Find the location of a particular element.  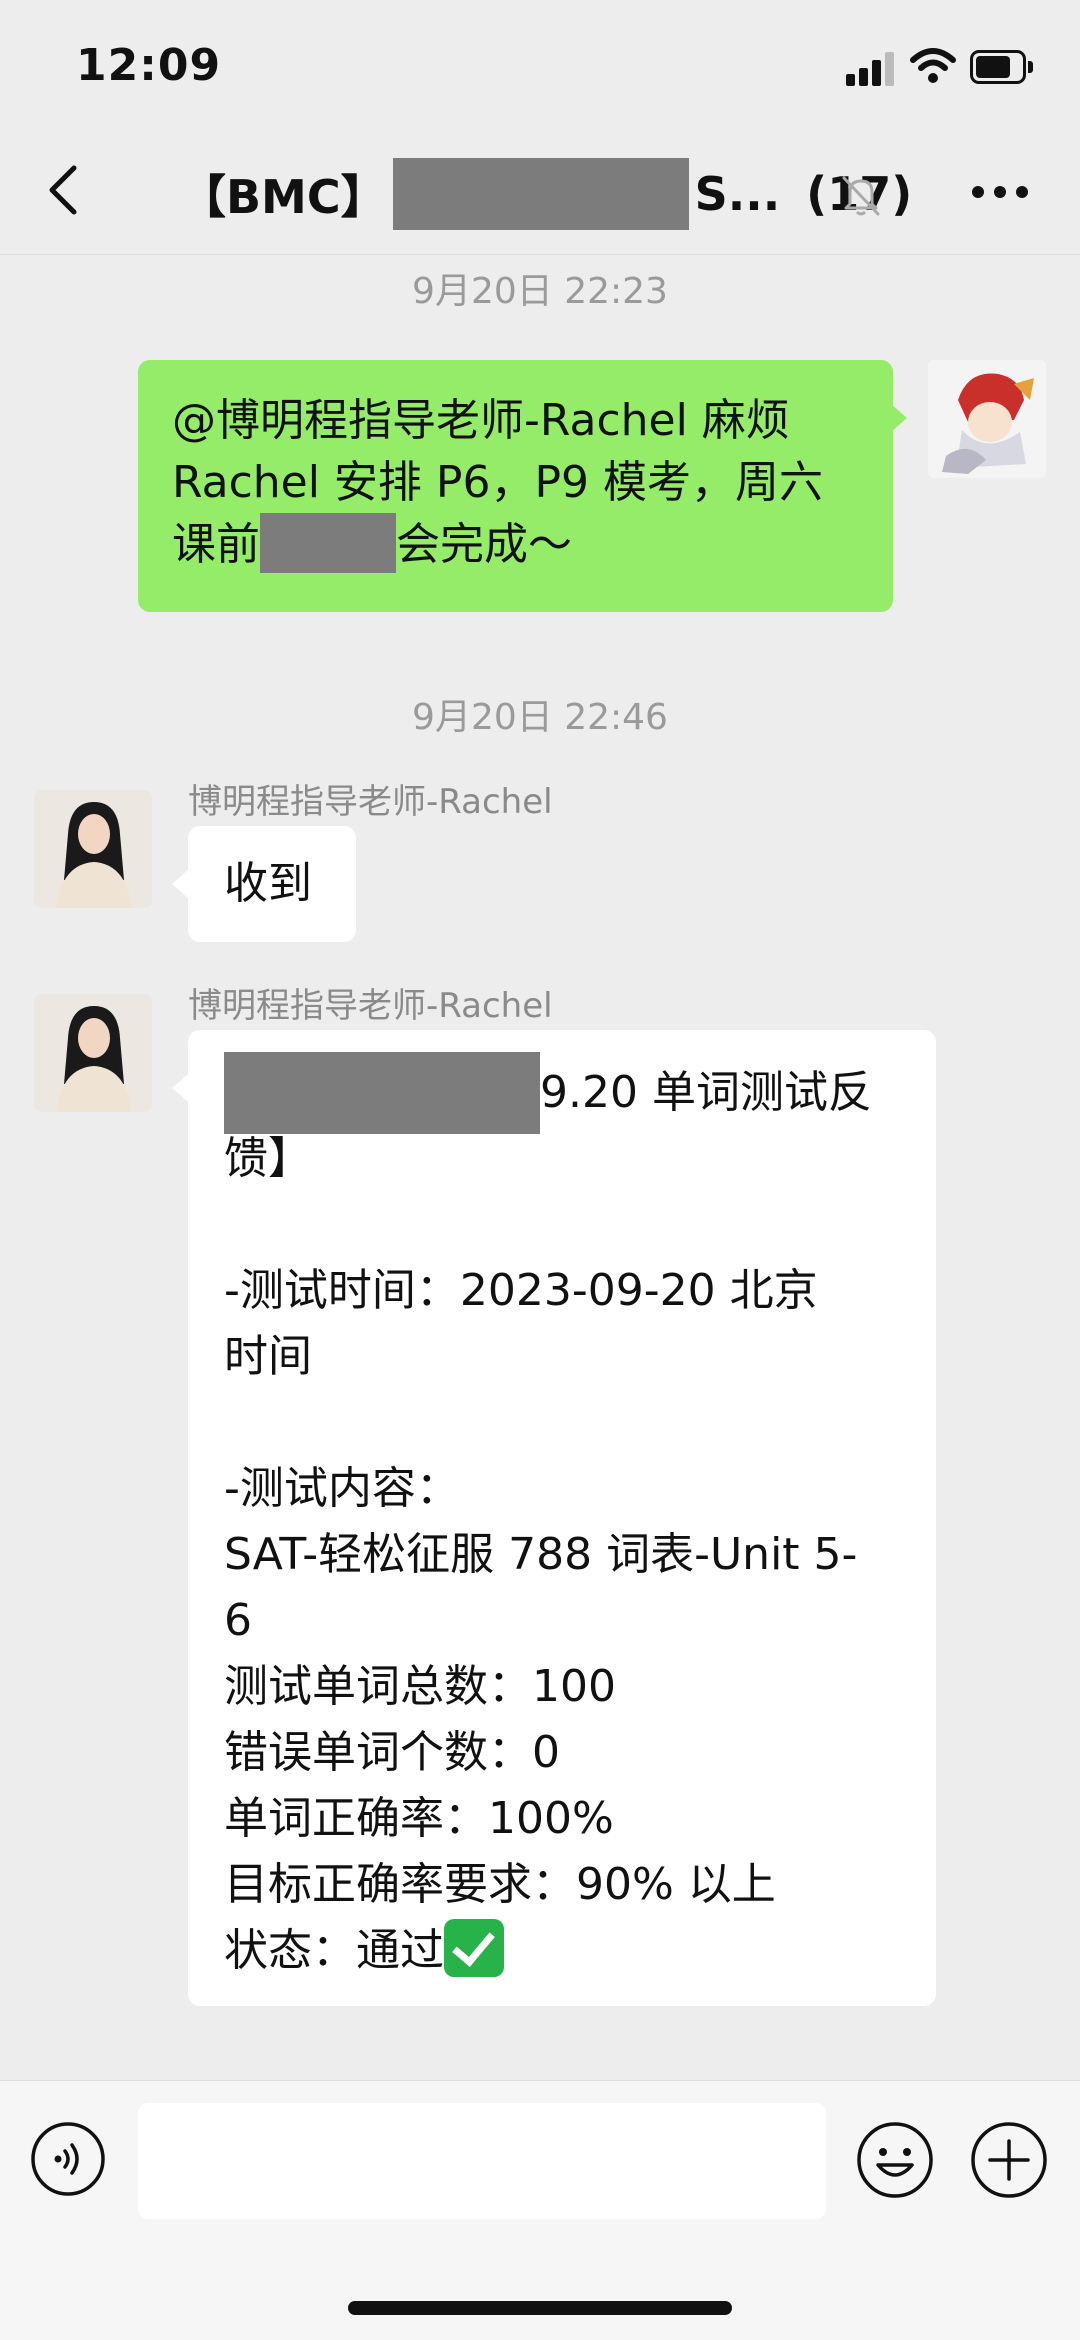

feedback-total-words: 测试单词总数：100 is located at coordinates (420, 1686).